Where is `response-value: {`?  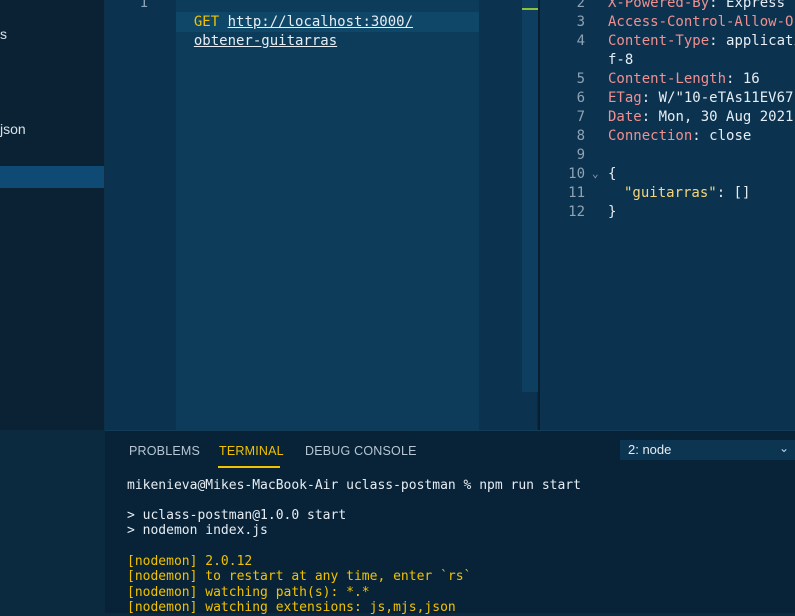
response-value: { is located at coordinates (612, 174).